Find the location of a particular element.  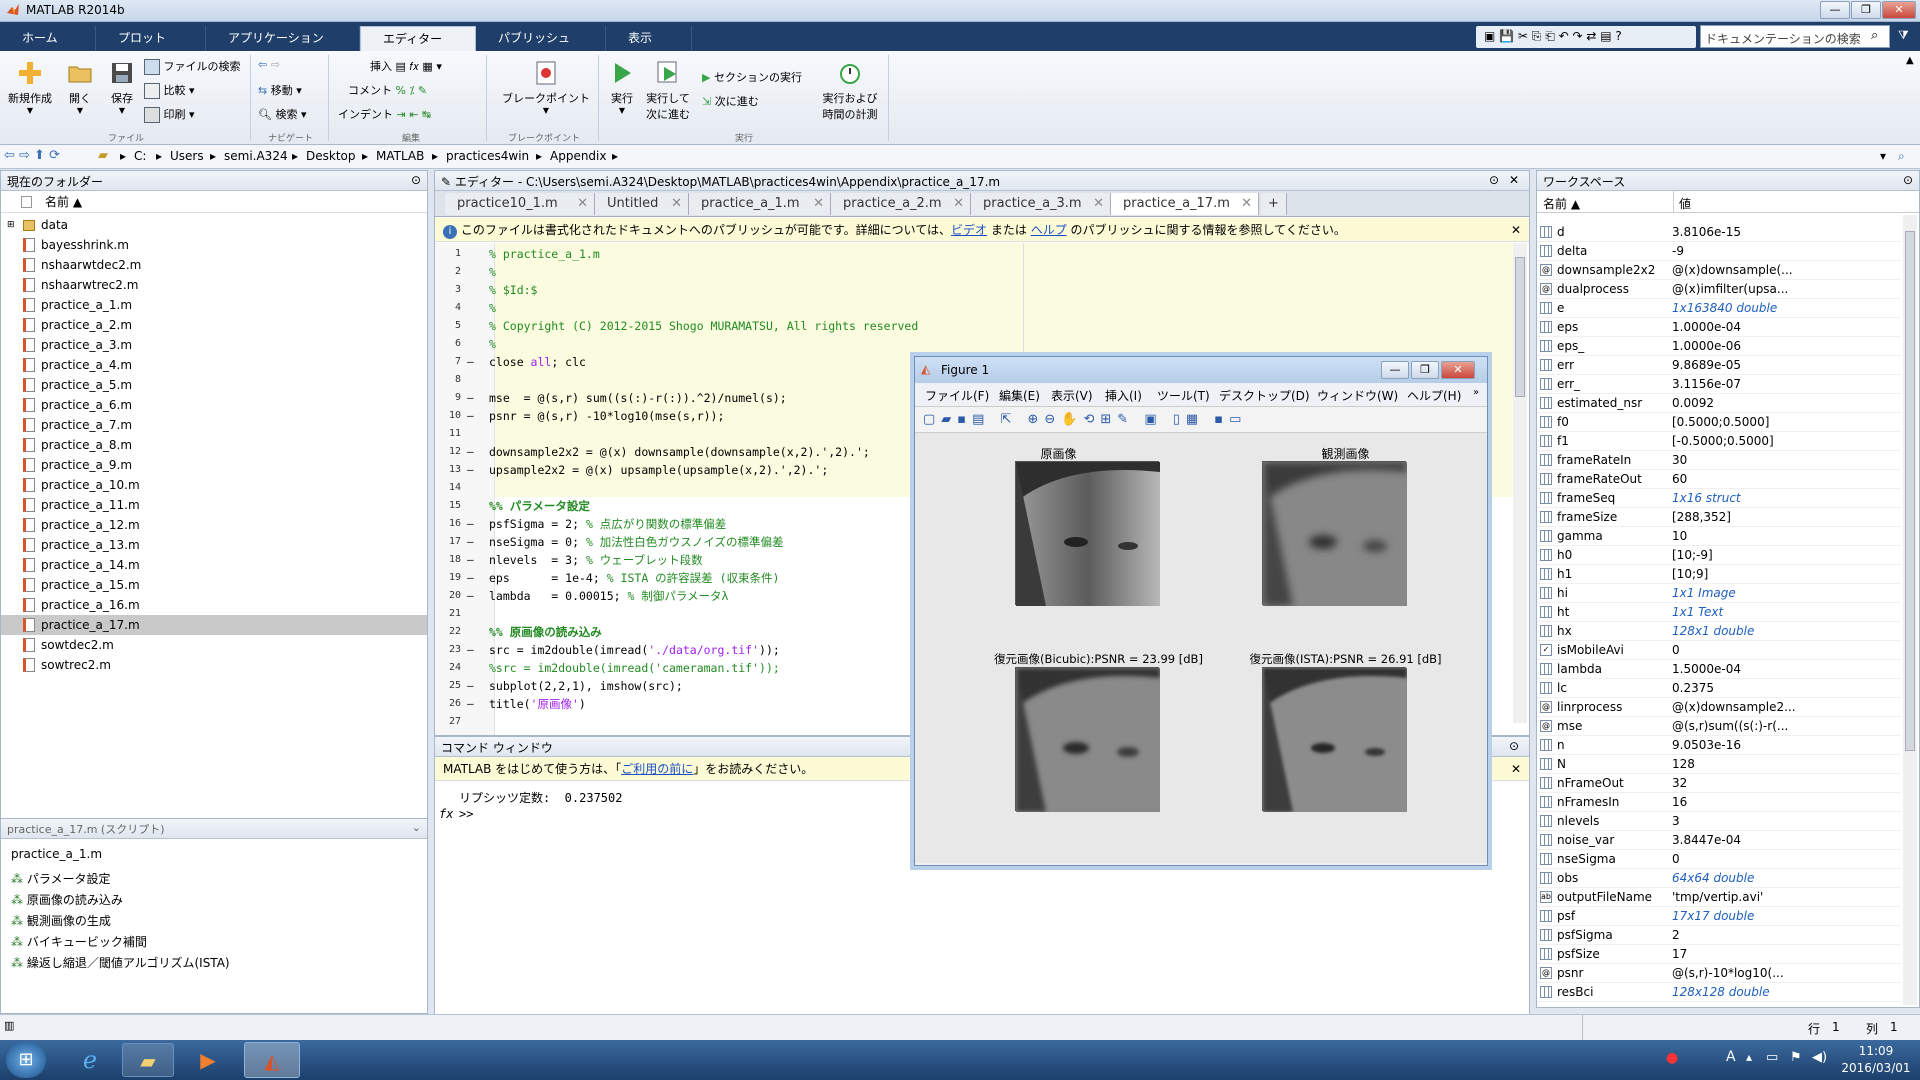

code-line: 1 % practice_a_1.m is located at coordinates (974, 254).